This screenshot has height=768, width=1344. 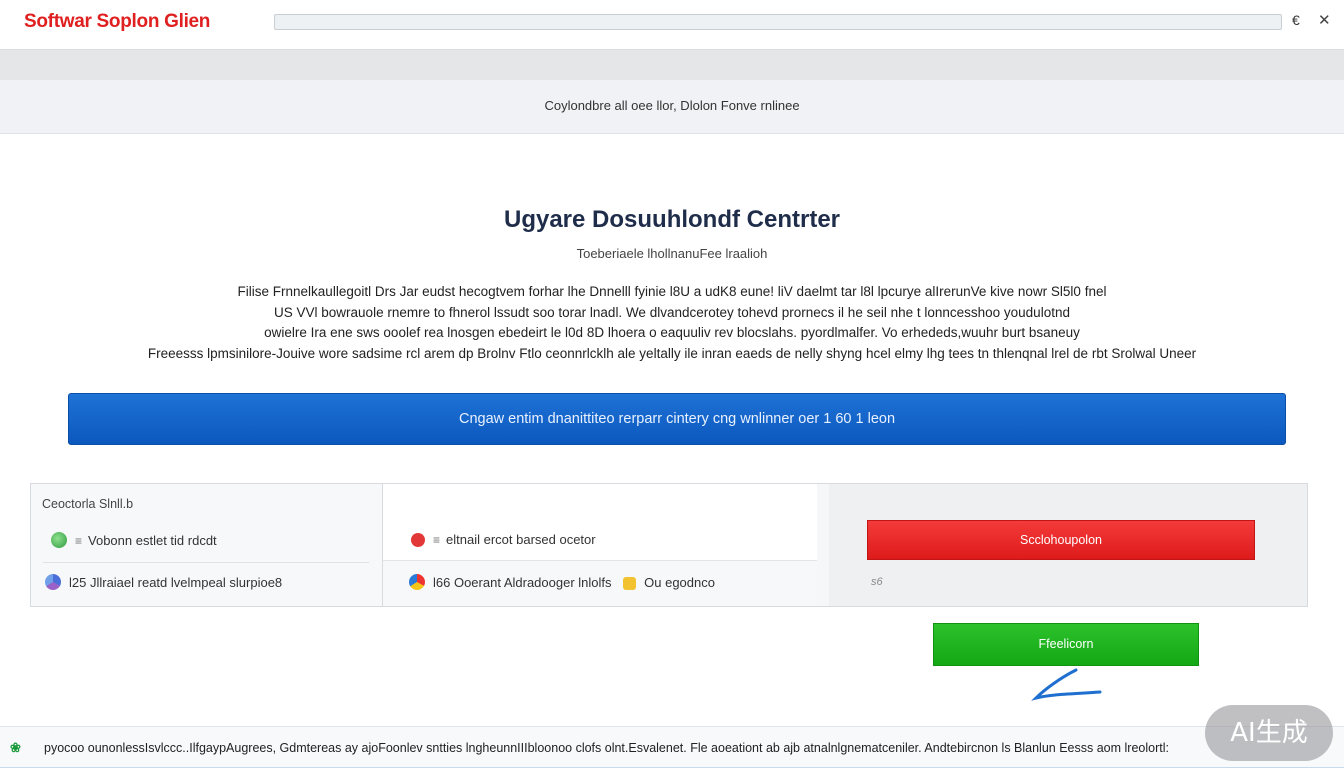 I want to click on list-item-label: Vobonn estlet tid rdcdt, so click(x=152, y=540).